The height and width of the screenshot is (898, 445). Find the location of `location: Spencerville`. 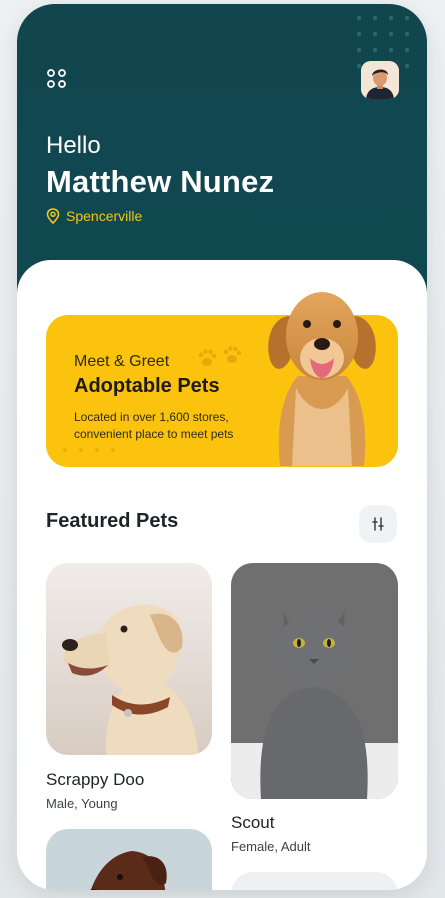

location: Spencerville is located at coordinates (94, 216).